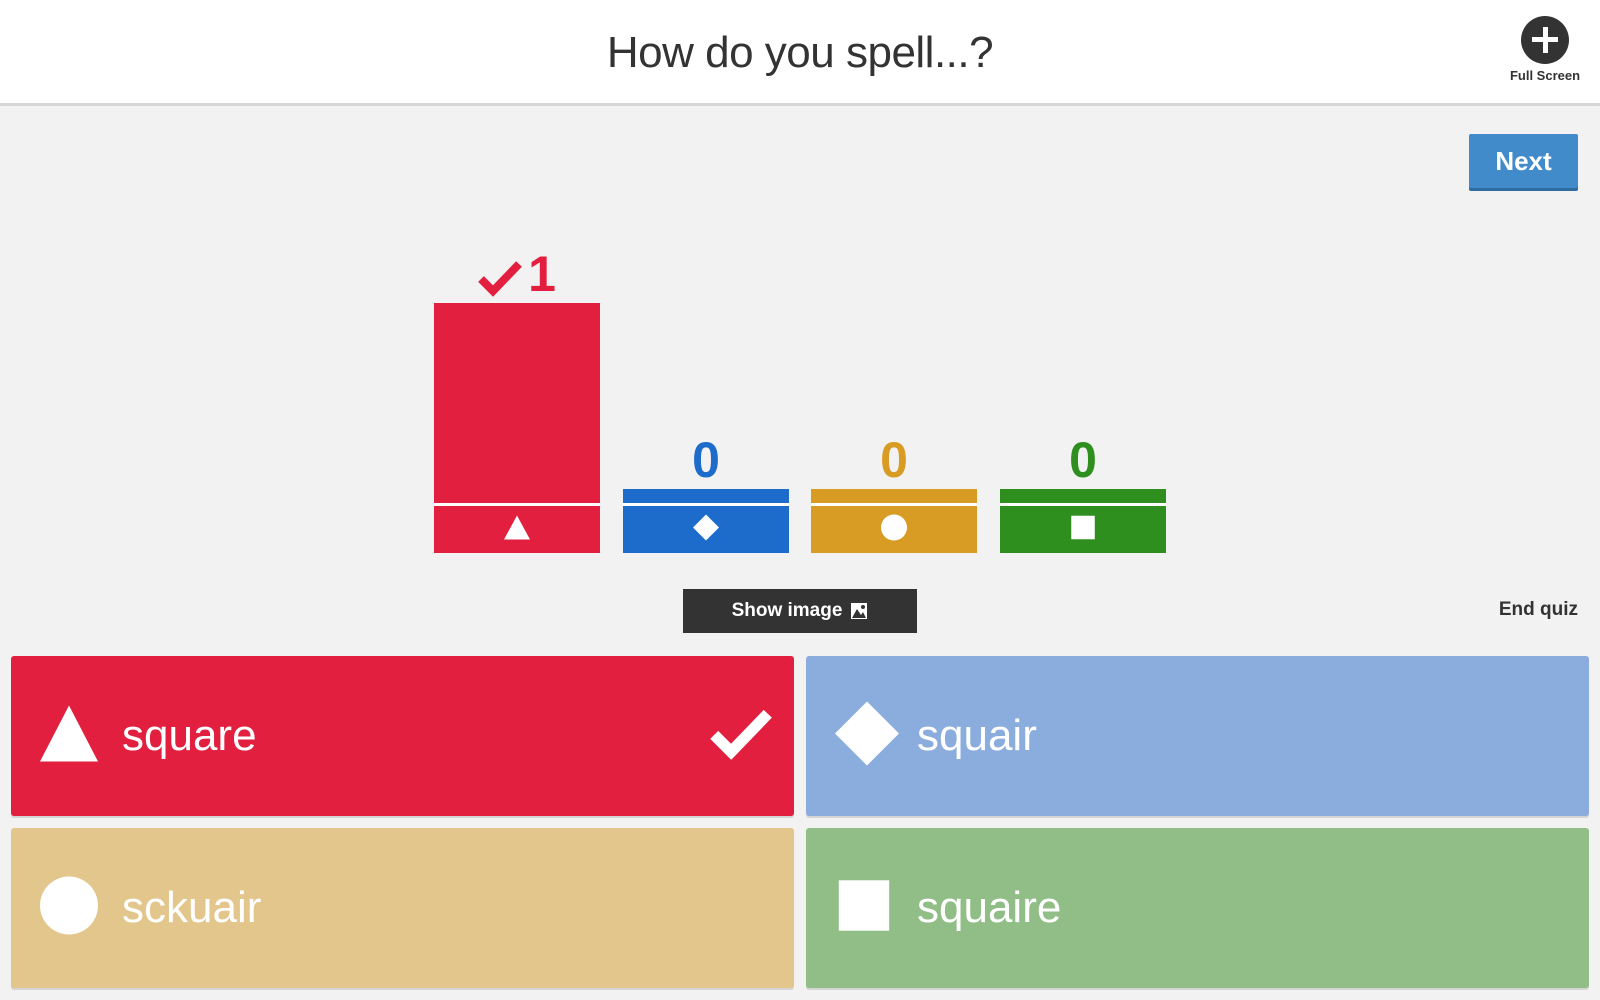  I want to click on fullscreen-button: Full Screen, so click(1545, 49).